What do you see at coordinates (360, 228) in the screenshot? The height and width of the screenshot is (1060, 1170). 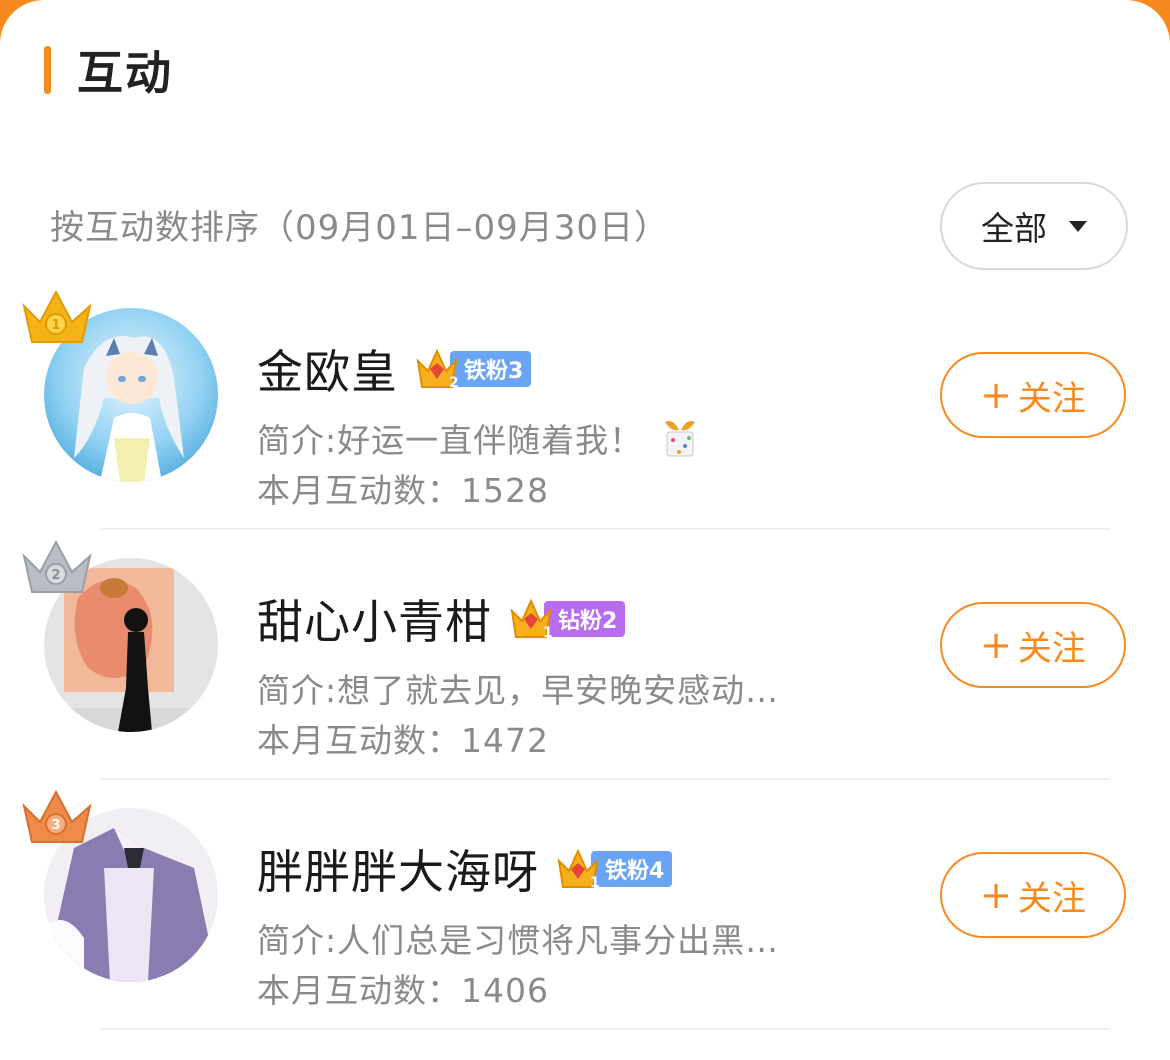 I see `sort-description: 按互动数排序（09月01日–09月30日）` at bounding box center [360, 228].